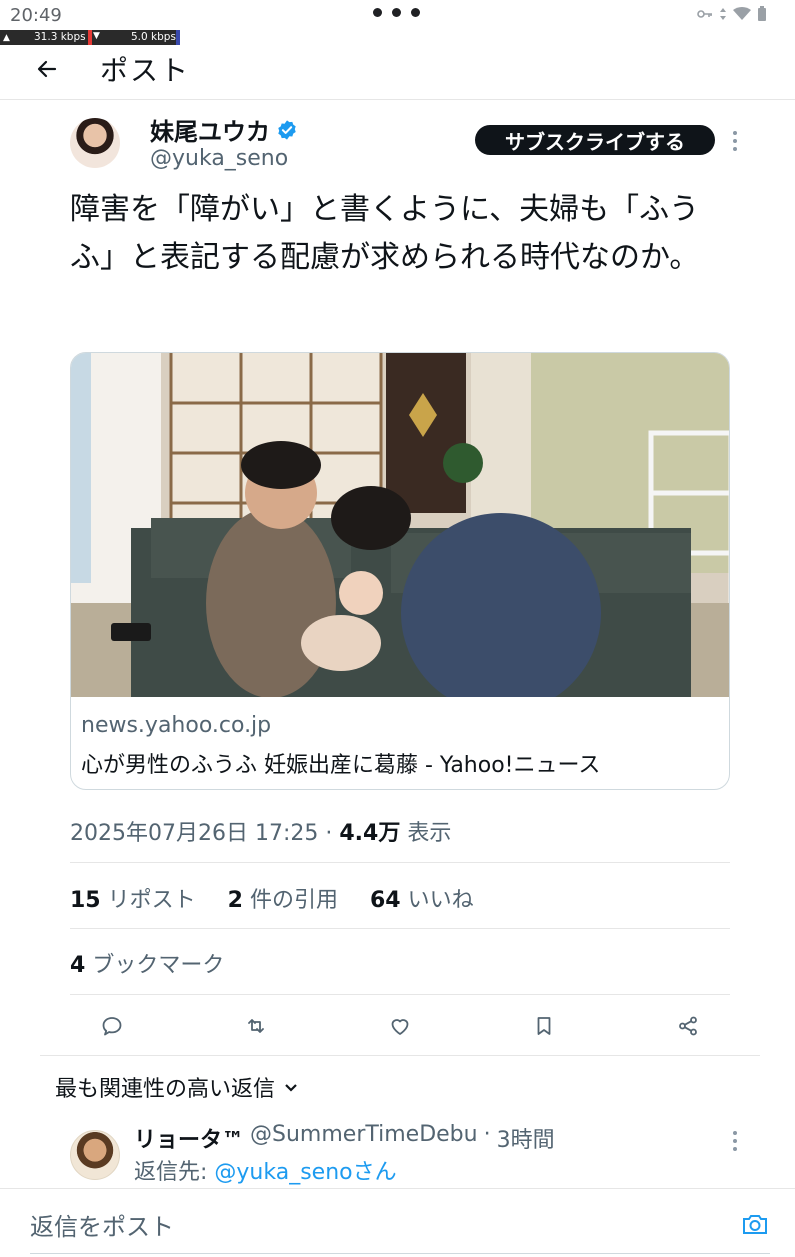 The width and height of the screenshot is (795, 1257). Describe the element at coordinates (194, 833) in the screenshot. I see `timestamp: 2025年07月26日 17:25` at that location.